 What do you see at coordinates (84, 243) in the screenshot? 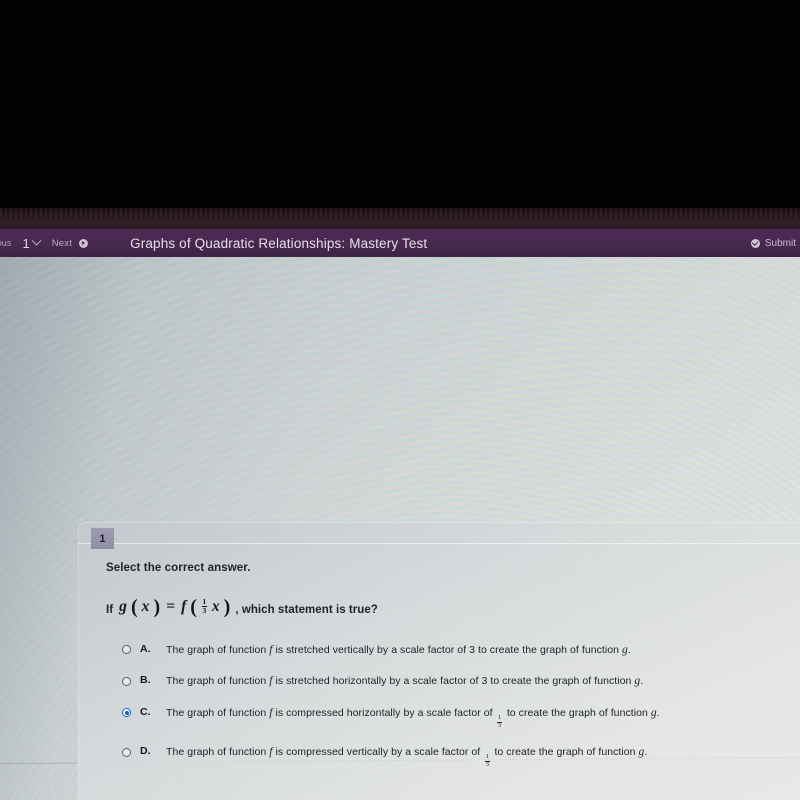
I see `circle-arrow-right-icon` at bounding box center [84, 243].